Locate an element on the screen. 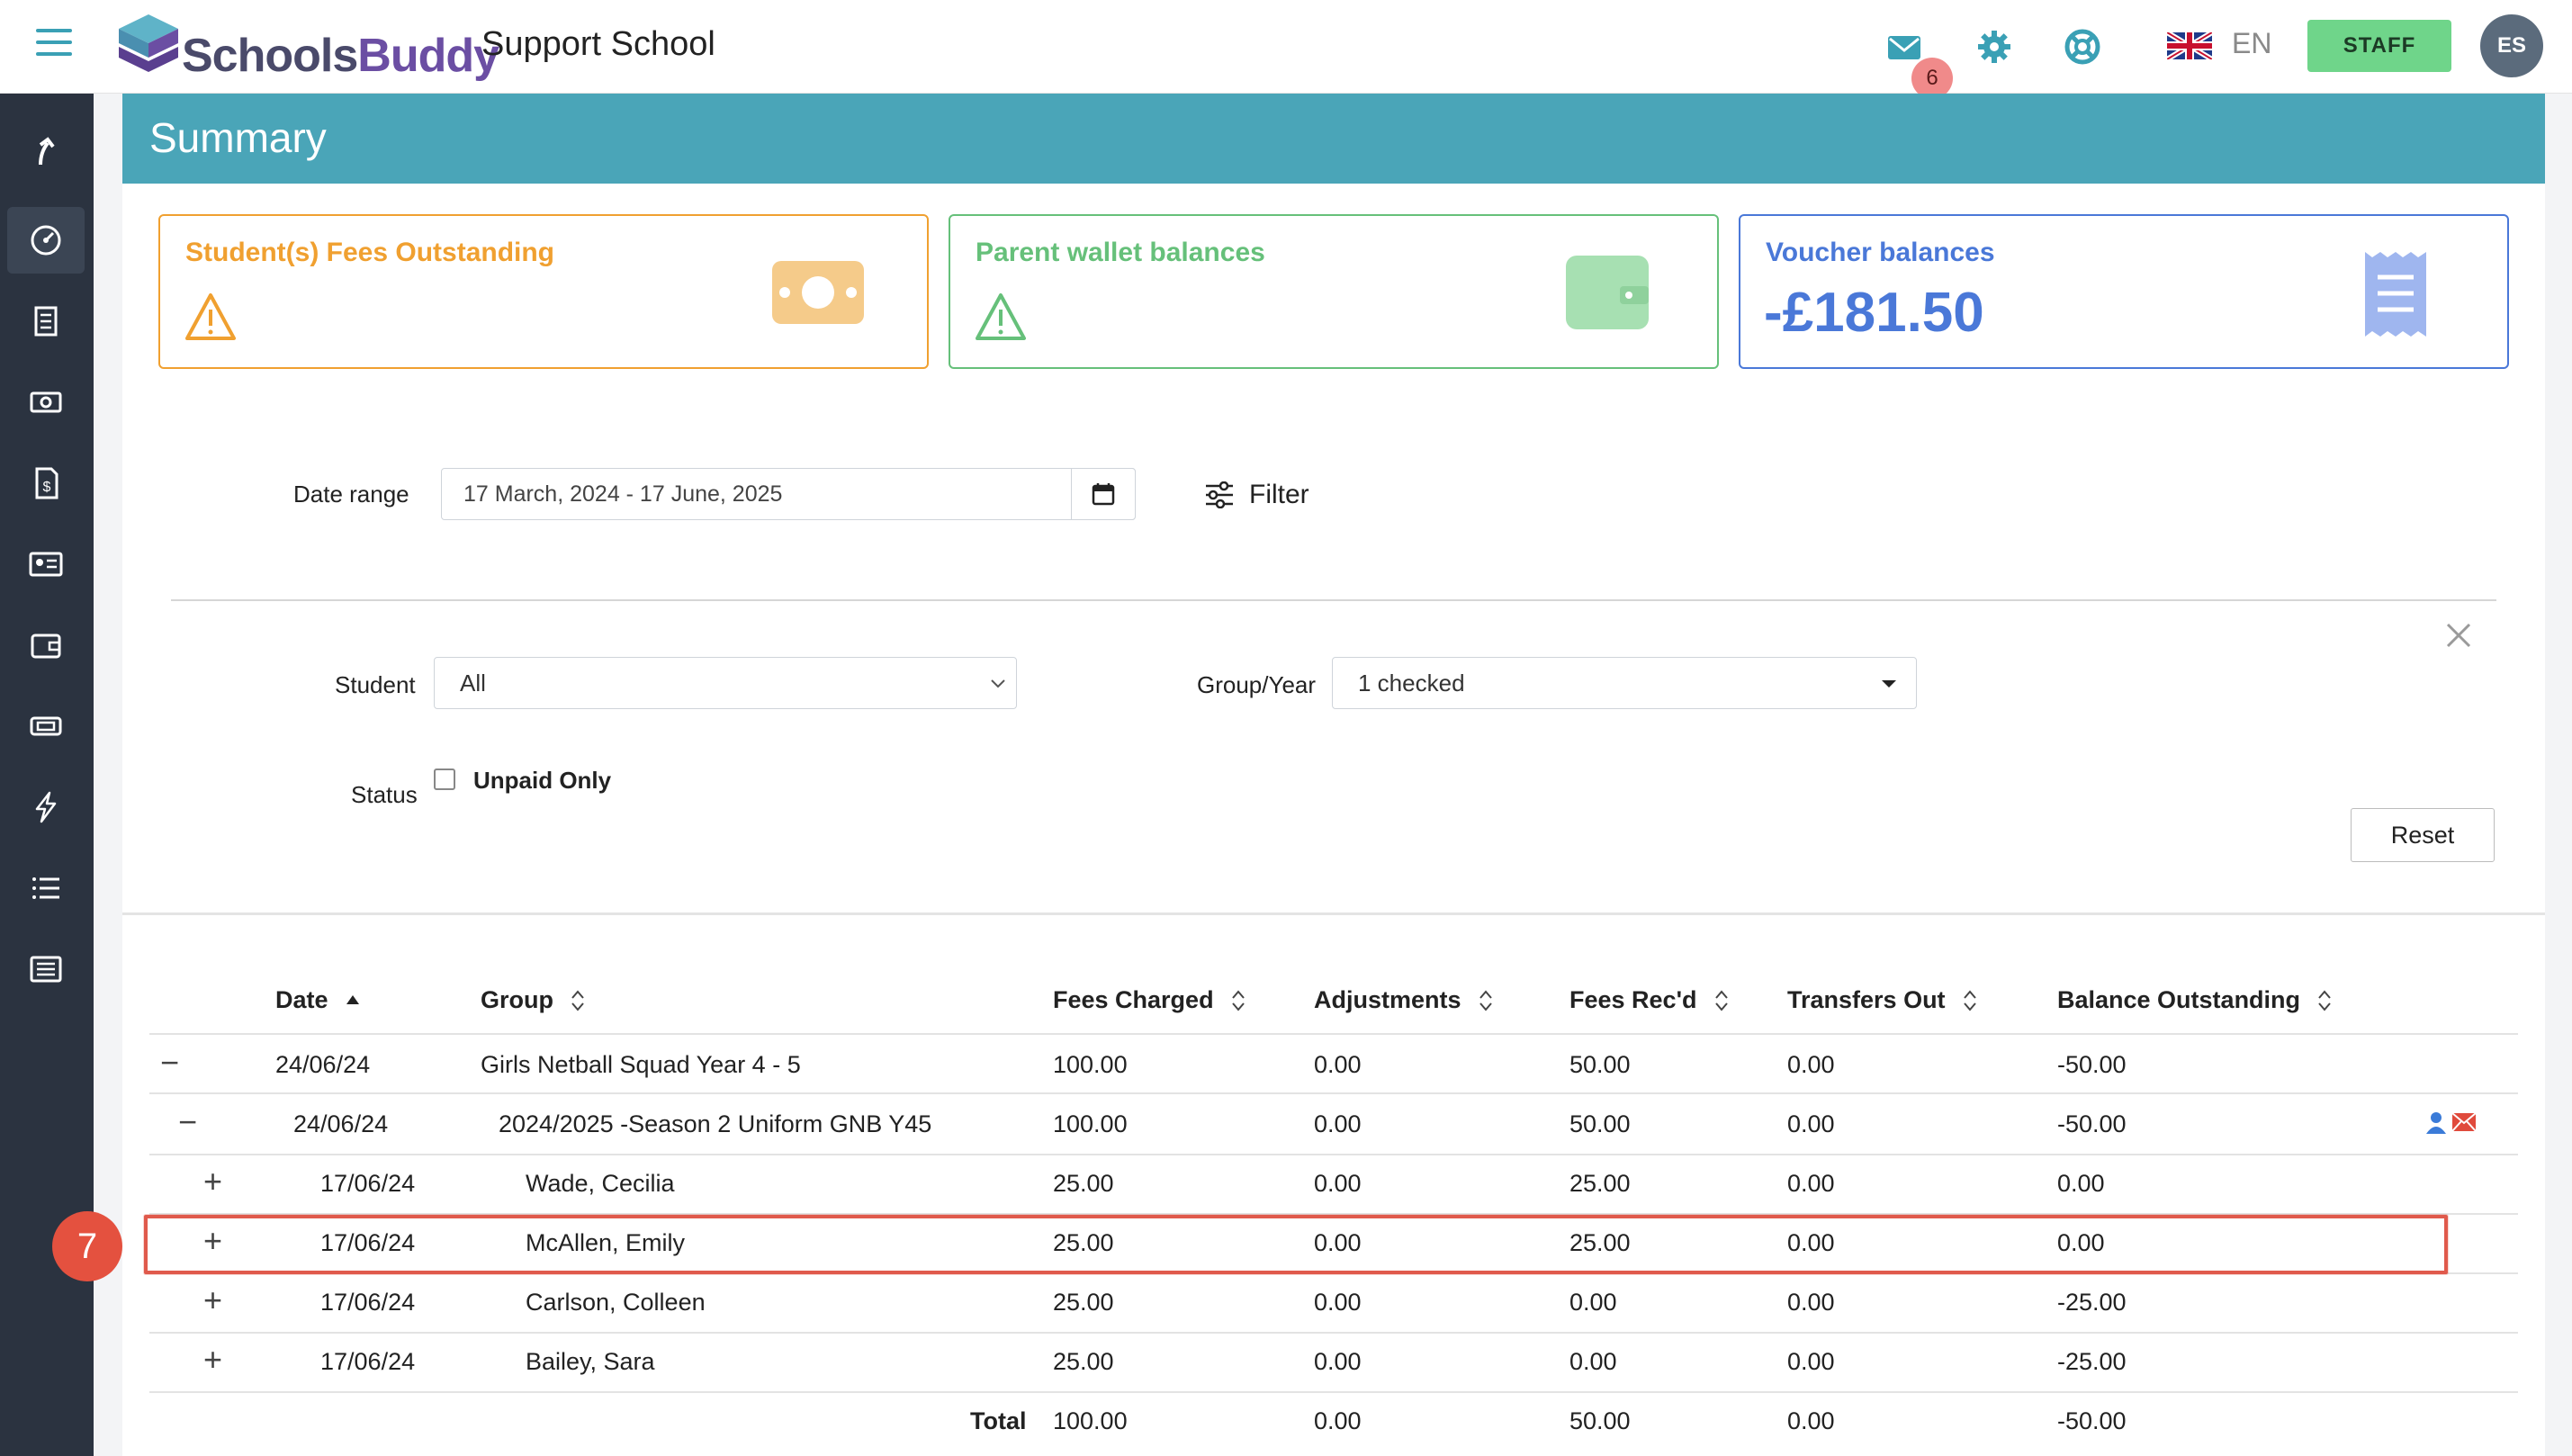  cell-balance: -50.00 is located at coordinates (2092, 1124).